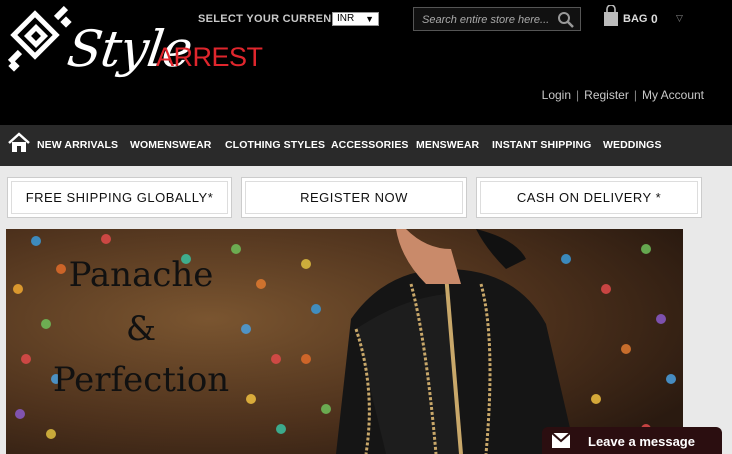 The image size is (732, 454). I want to click on promo-free-shipping: FREE SHIPPING GLOBALLY*, so click(119, 197).